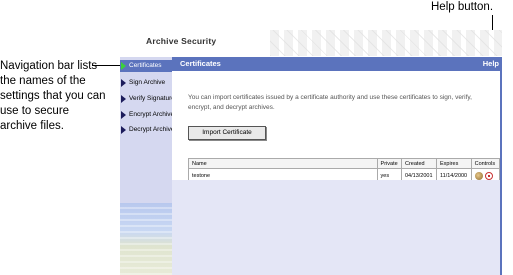 The width and height of the screenshot is (513, 275). I want to click on page-title: Certificates, so click(200, 63).